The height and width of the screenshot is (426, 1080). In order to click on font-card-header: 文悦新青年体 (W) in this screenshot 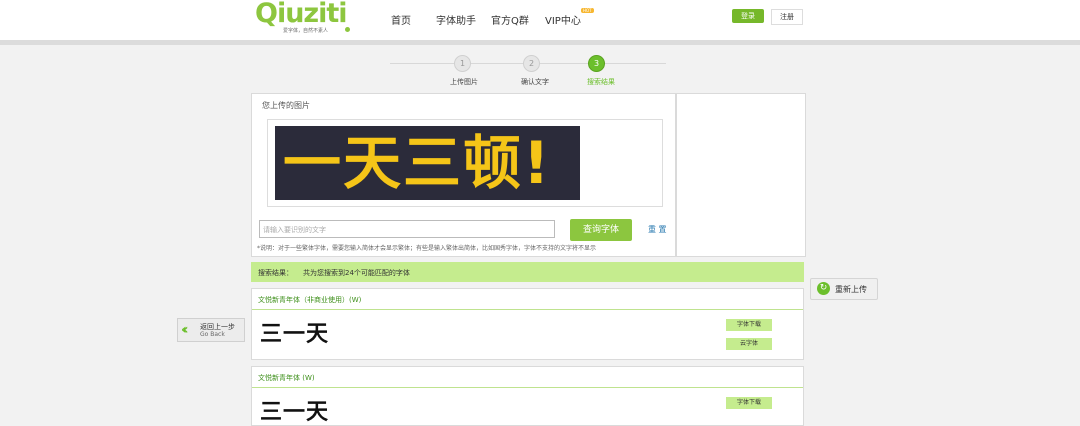, I will do `click(527, 377)`.